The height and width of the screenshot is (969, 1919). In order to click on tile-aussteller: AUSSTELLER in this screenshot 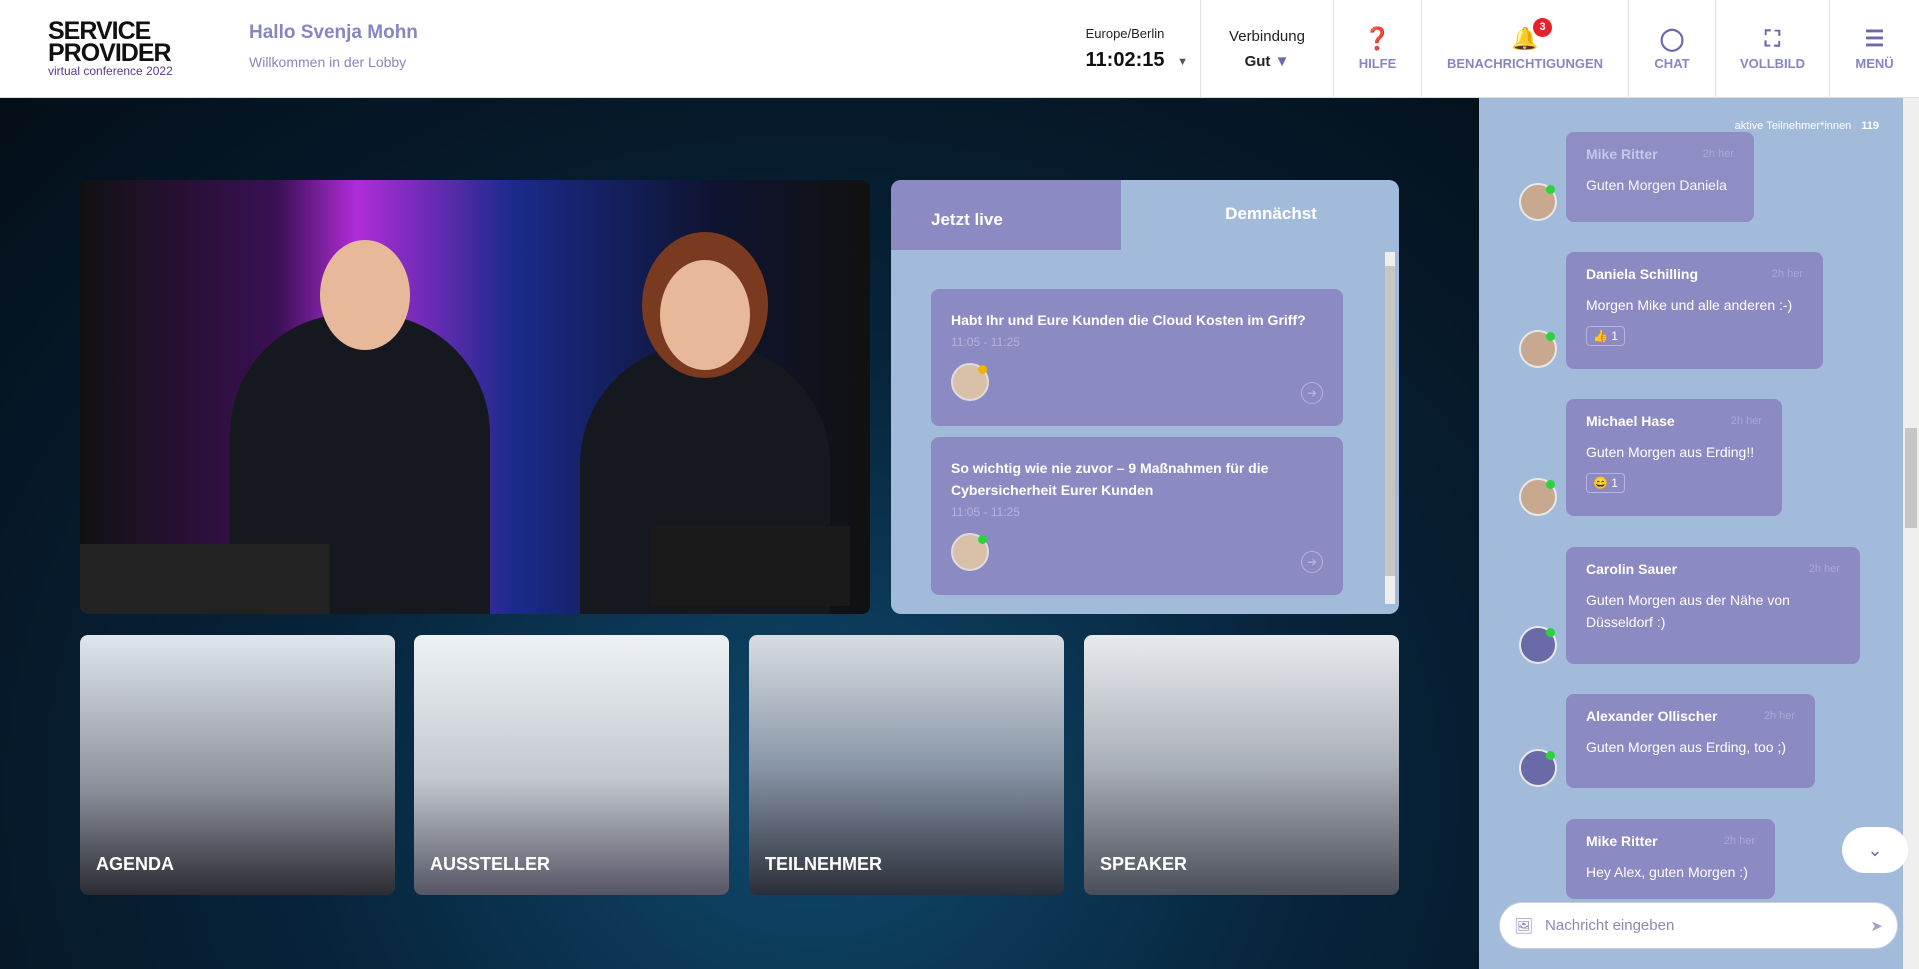, I will do `click(571, 765)`.